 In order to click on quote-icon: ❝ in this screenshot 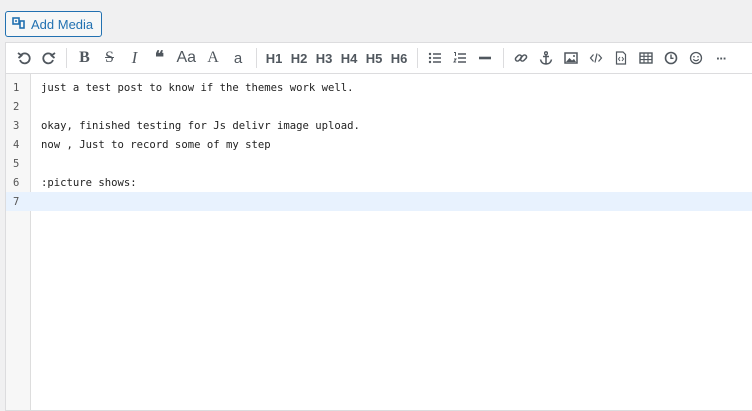, I will do `click(159, 57)`.